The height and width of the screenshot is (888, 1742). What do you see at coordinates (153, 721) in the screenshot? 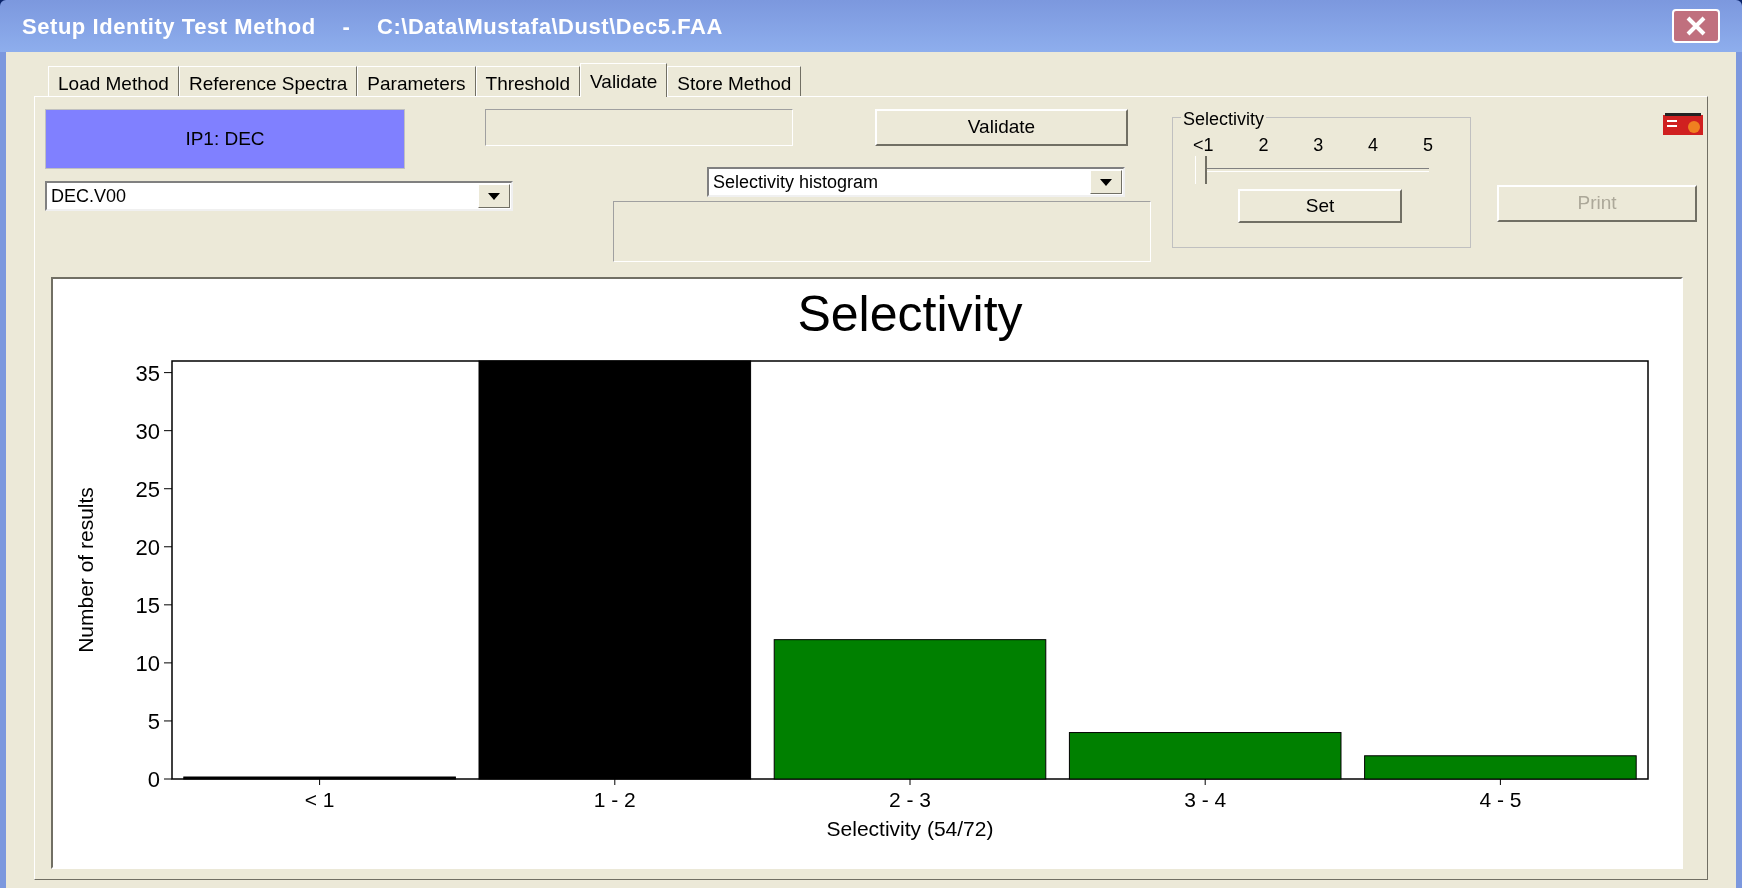
I see `y-tick-label: 5` at bounding box center [153, 721].